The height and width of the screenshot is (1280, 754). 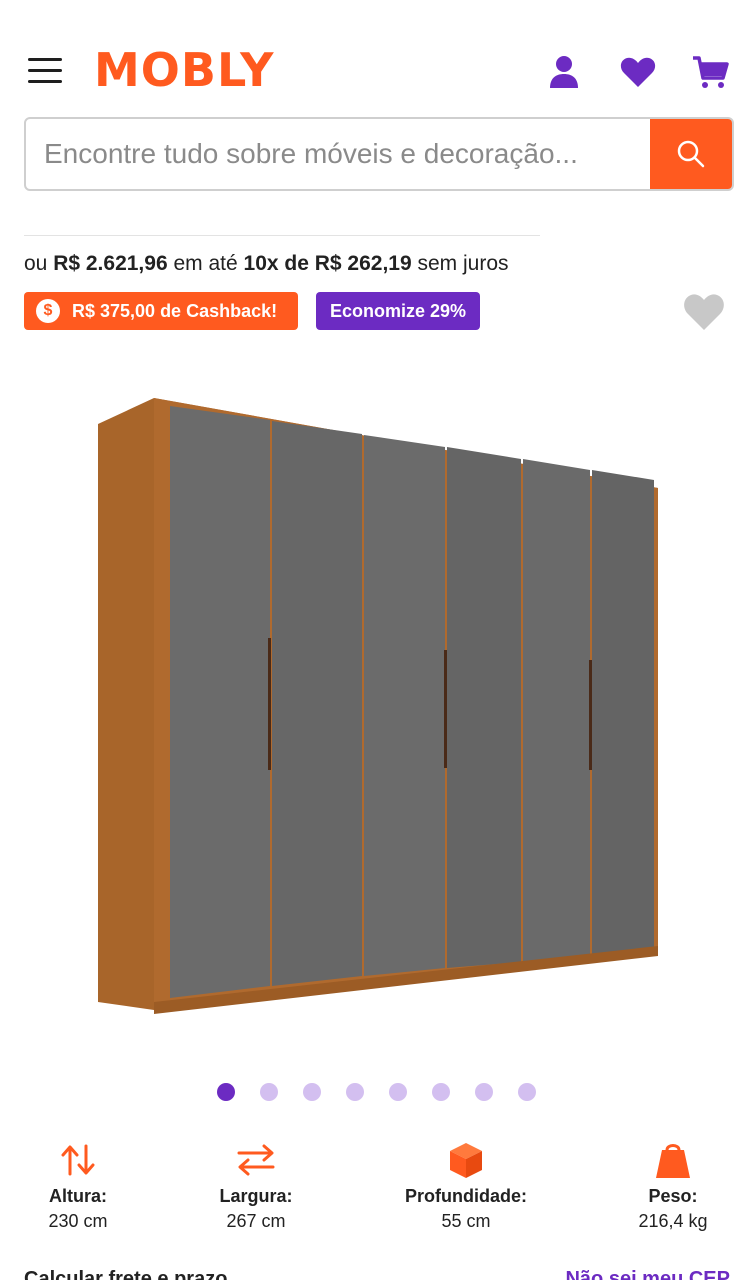 I want to click on total-price: R$ 2.621,96, so click(x=110, y=263).